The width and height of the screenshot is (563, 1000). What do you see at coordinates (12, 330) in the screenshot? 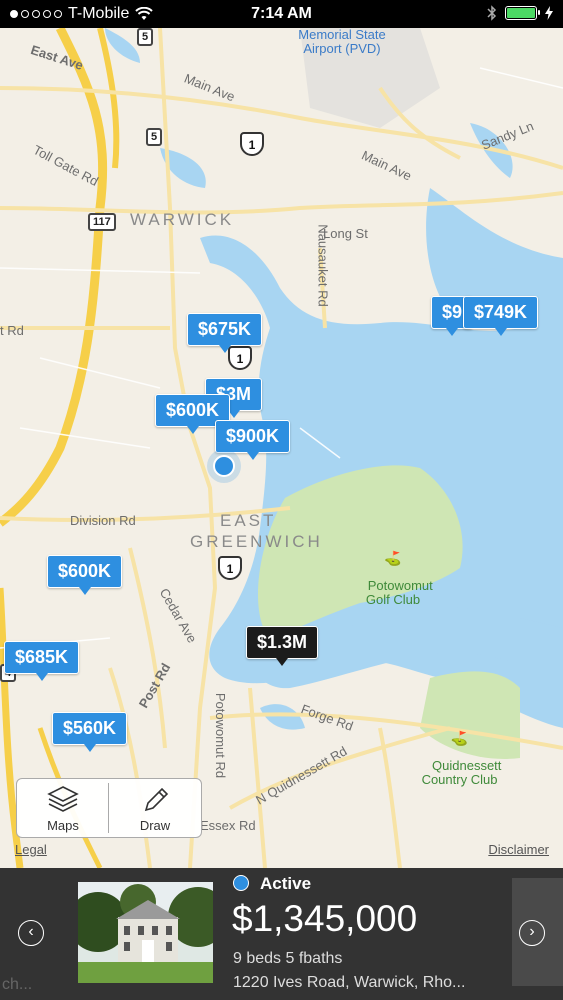
I see `road-label-kt-rd: t Rd` at bounding box center [12, 330].